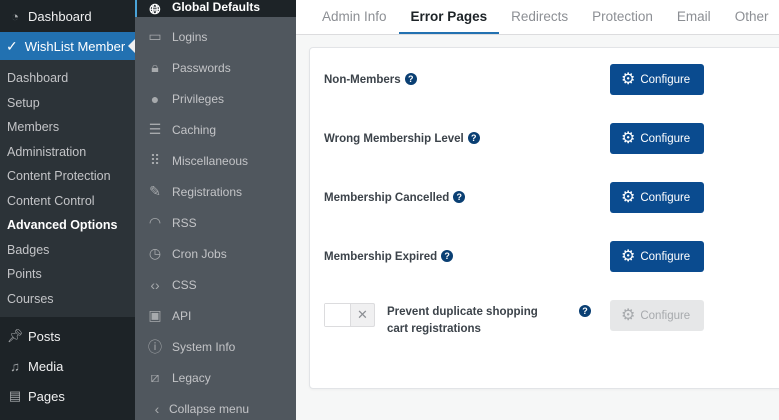 The height and width of the screenshot is (420, 779). I want to click on nav-logins: ▭ Logins, so click(215, 36).